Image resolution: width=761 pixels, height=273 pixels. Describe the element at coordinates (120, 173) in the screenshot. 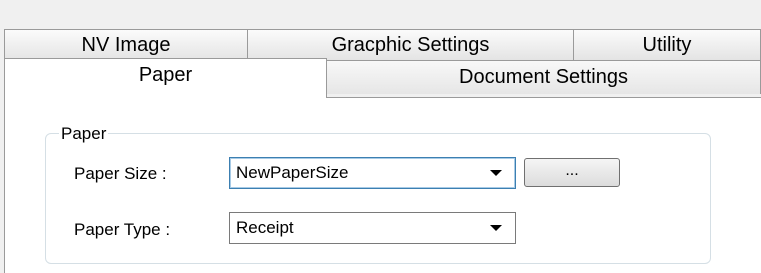

I see `paper-size-label: Paper Size :` at that location.